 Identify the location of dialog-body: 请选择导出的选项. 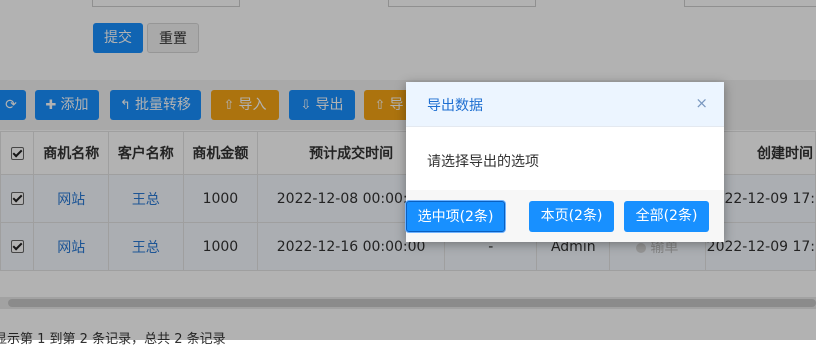
(565, 159).